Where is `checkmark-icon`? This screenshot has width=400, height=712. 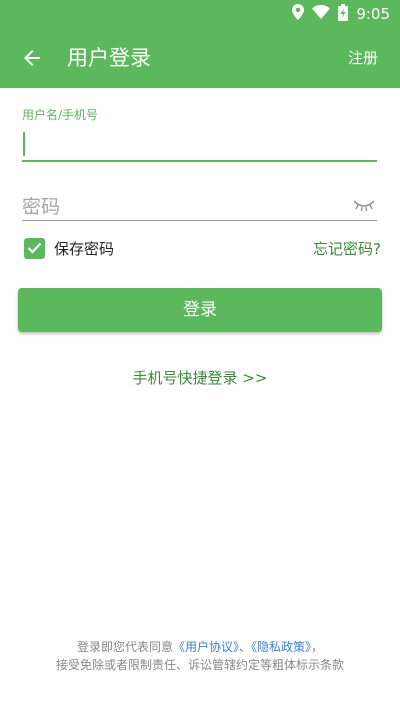 checkmark-icon is located at coordinates (34, 248).